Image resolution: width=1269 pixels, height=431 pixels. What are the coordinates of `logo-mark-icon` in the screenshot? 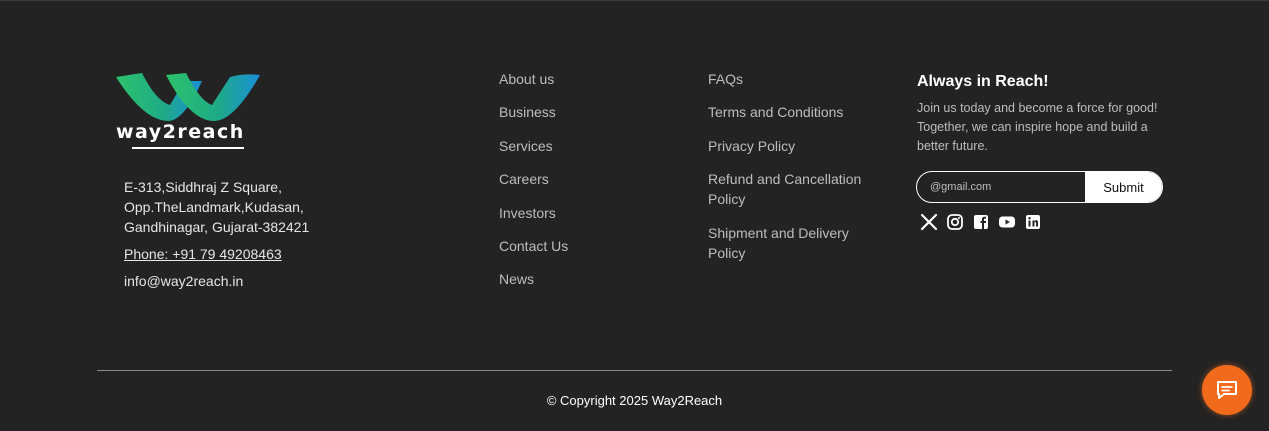 It's located at (188, 97).